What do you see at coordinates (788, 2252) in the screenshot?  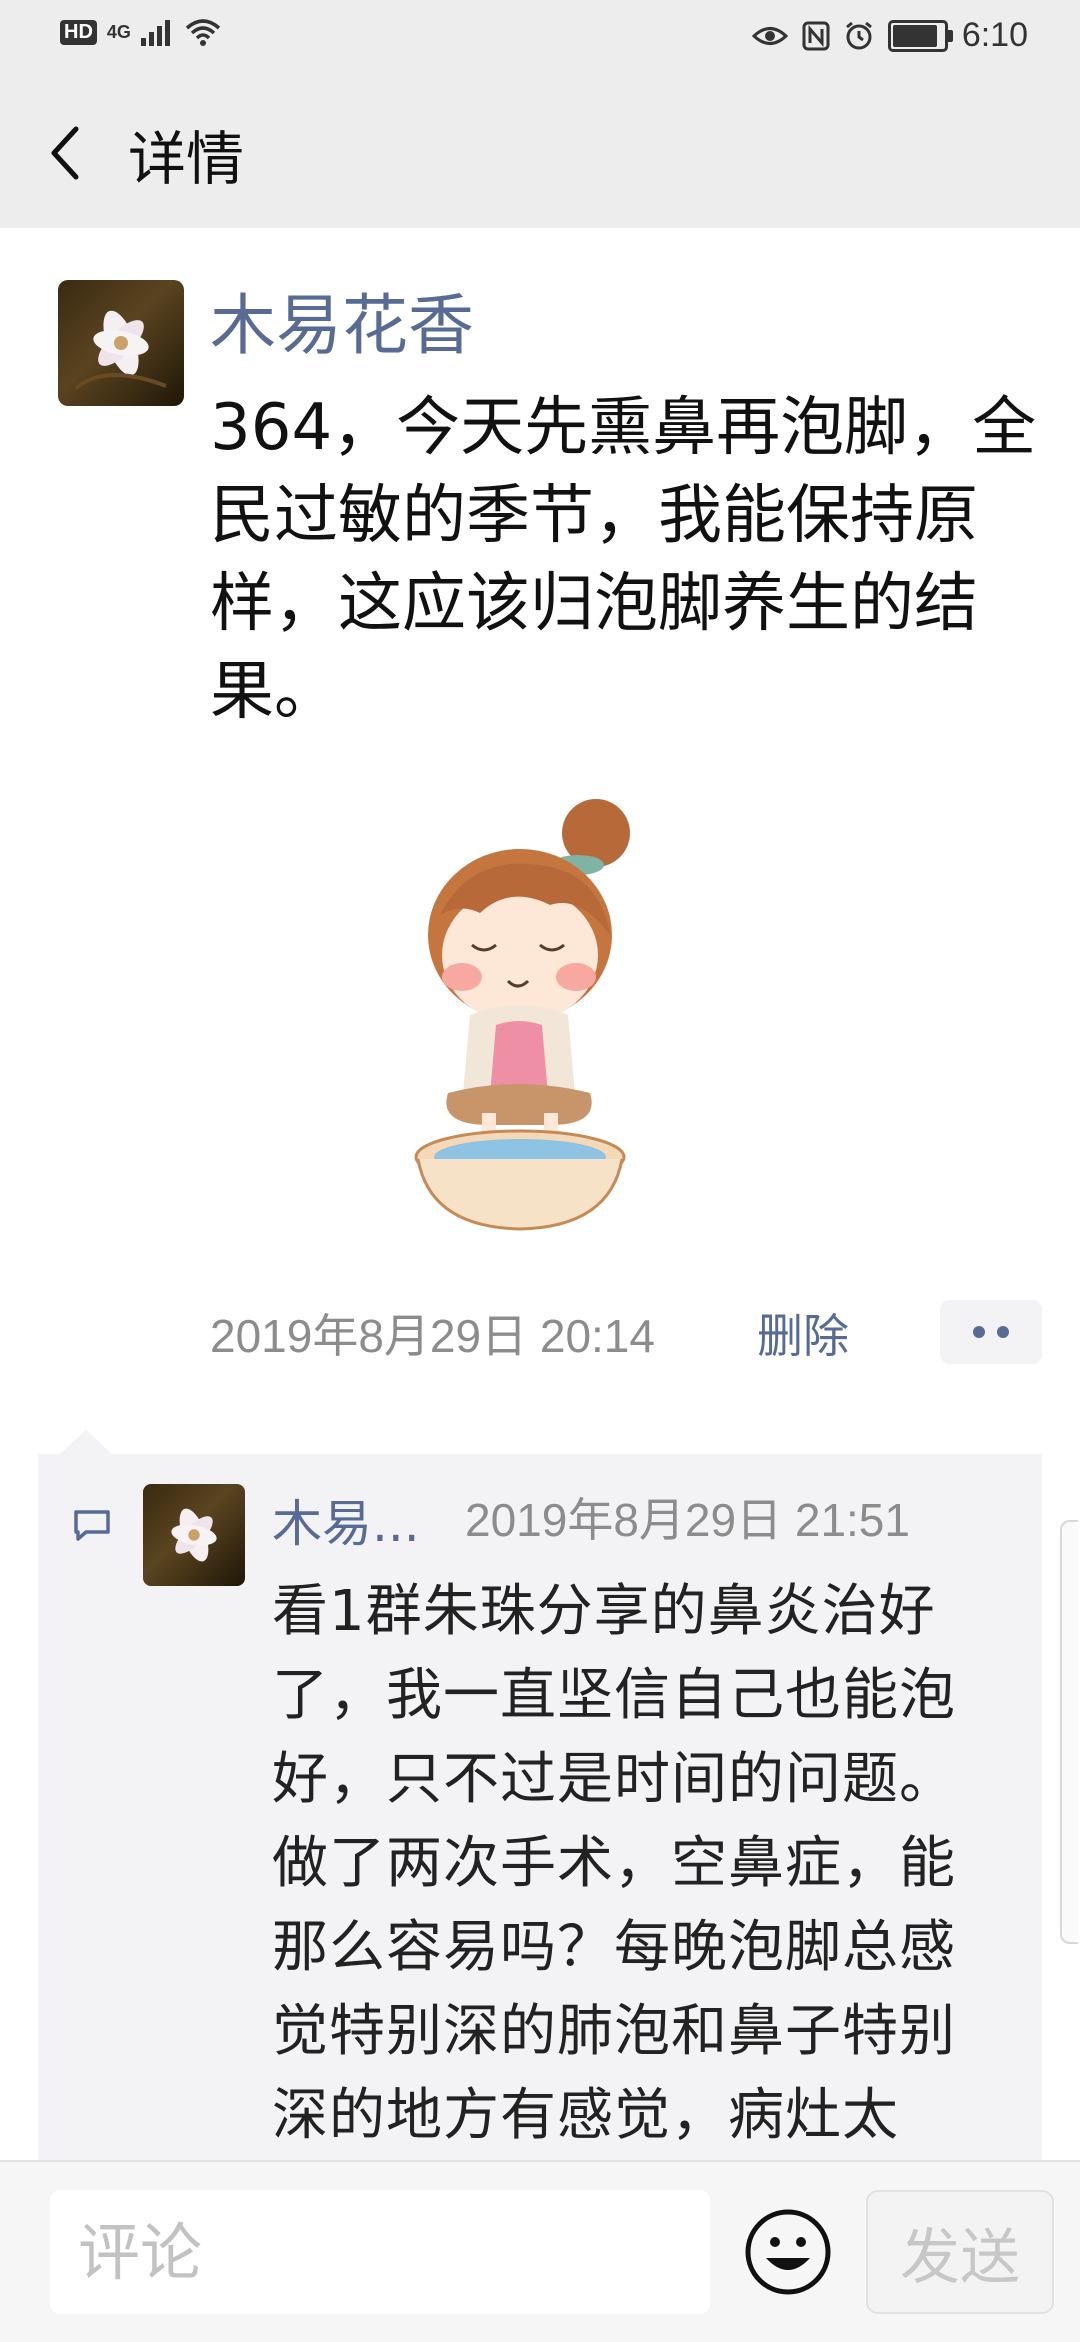 I see `emoji-button-icon` at bounding box center [788, 2252].